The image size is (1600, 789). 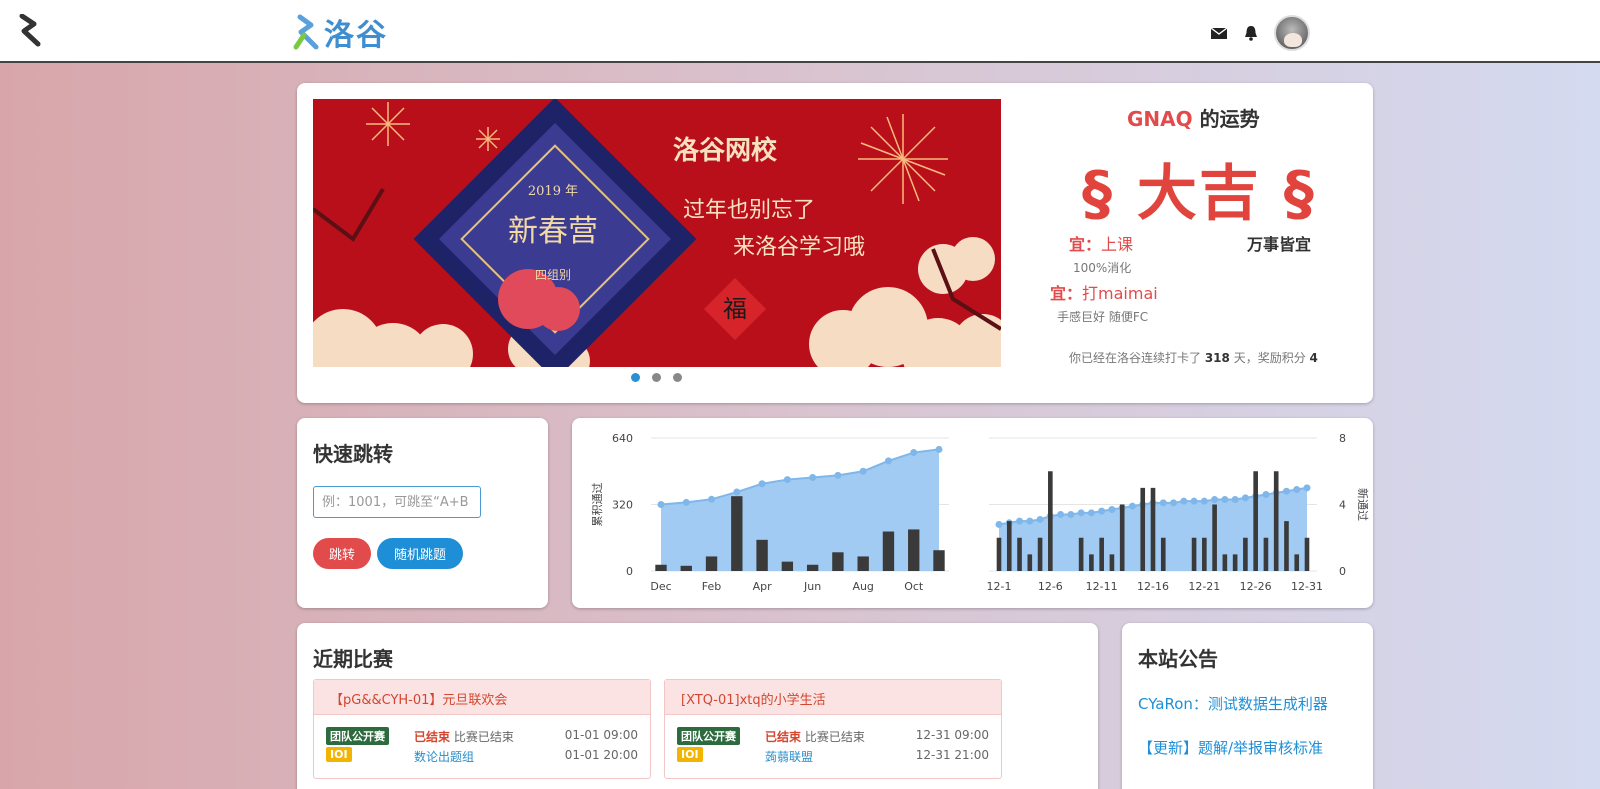 I want to click on checkin-mid: 天，奖励积分, so click(x=1269, y=358).